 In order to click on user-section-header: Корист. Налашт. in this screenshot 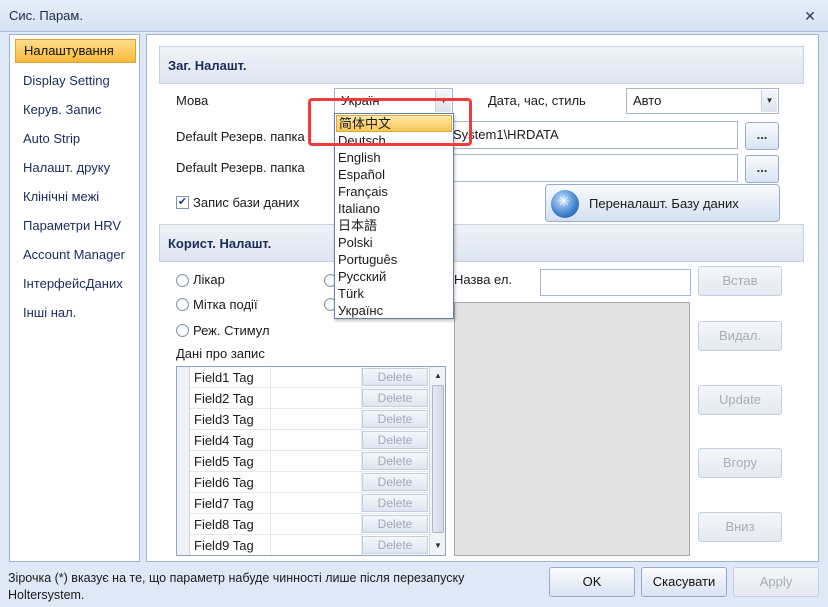, I will do `click(481, 243)`.